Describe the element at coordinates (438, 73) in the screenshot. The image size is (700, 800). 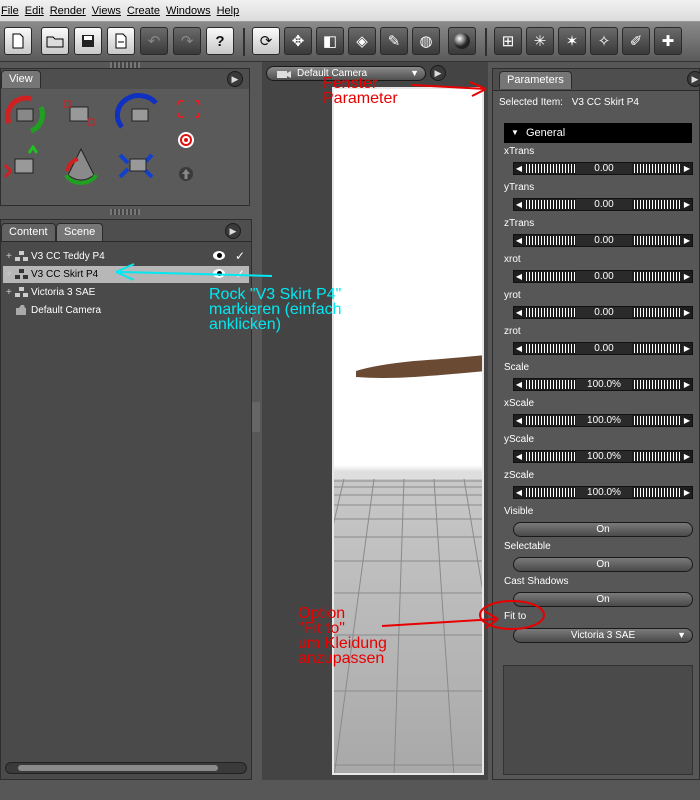
I see `viewport-menu-icon: ▶` at that location.